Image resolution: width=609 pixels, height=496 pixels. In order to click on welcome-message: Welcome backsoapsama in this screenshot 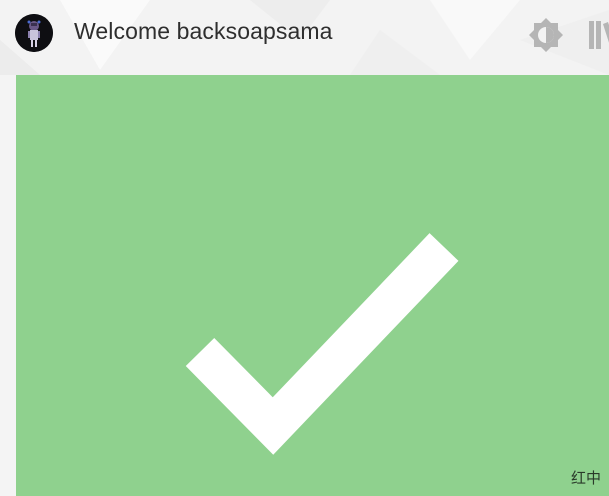, I will do `click(203, 31)`.